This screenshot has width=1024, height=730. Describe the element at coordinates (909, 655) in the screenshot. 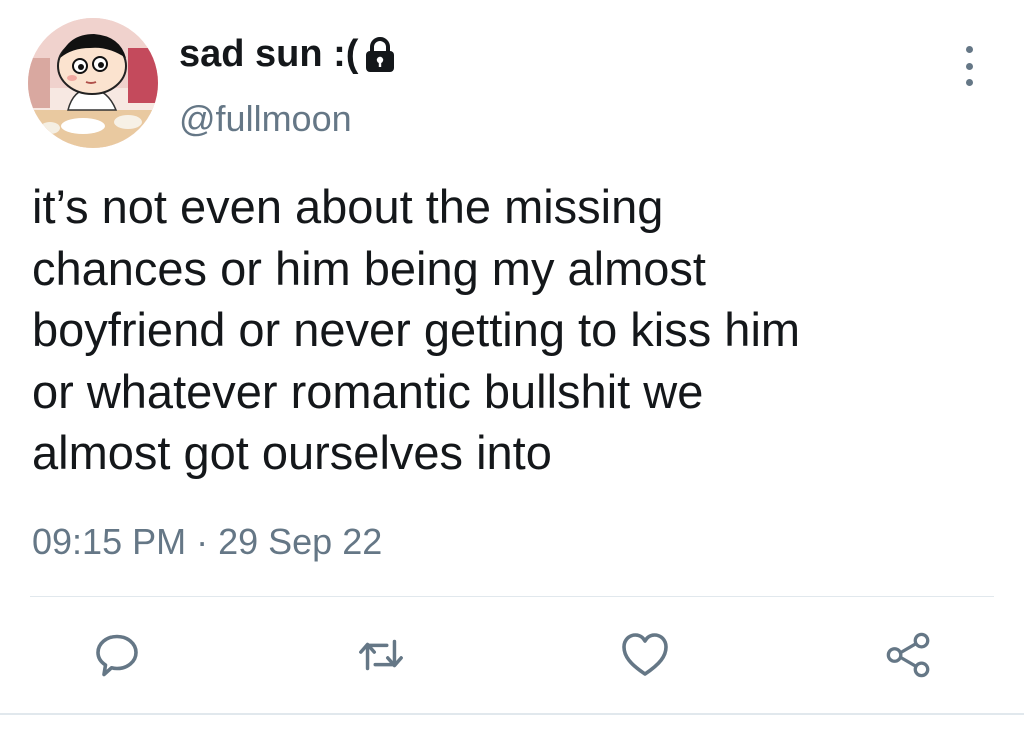

I see `share-icon` at that location.